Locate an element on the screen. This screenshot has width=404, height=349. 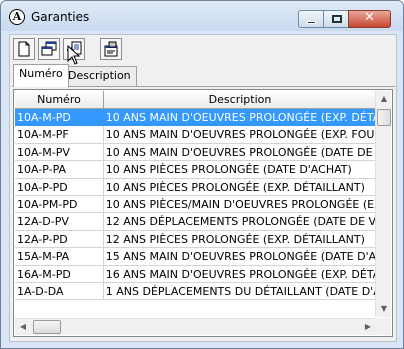
properties-icon is located at coordinates (111, 49).